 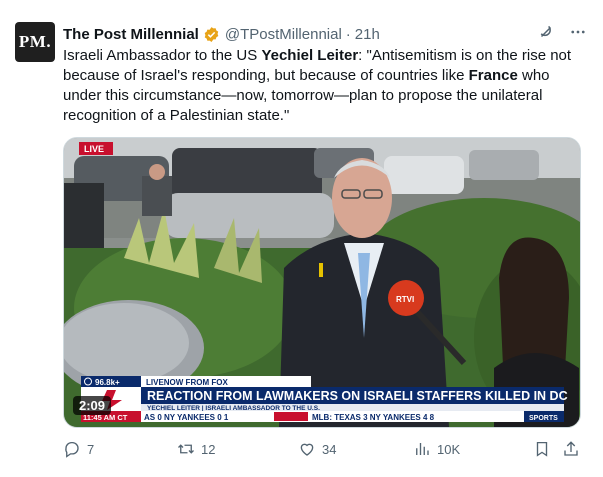 What do you see at coordinates (329, 449) in the screenshot?
I see `like-count: 34` at bounding box center [329, 449].